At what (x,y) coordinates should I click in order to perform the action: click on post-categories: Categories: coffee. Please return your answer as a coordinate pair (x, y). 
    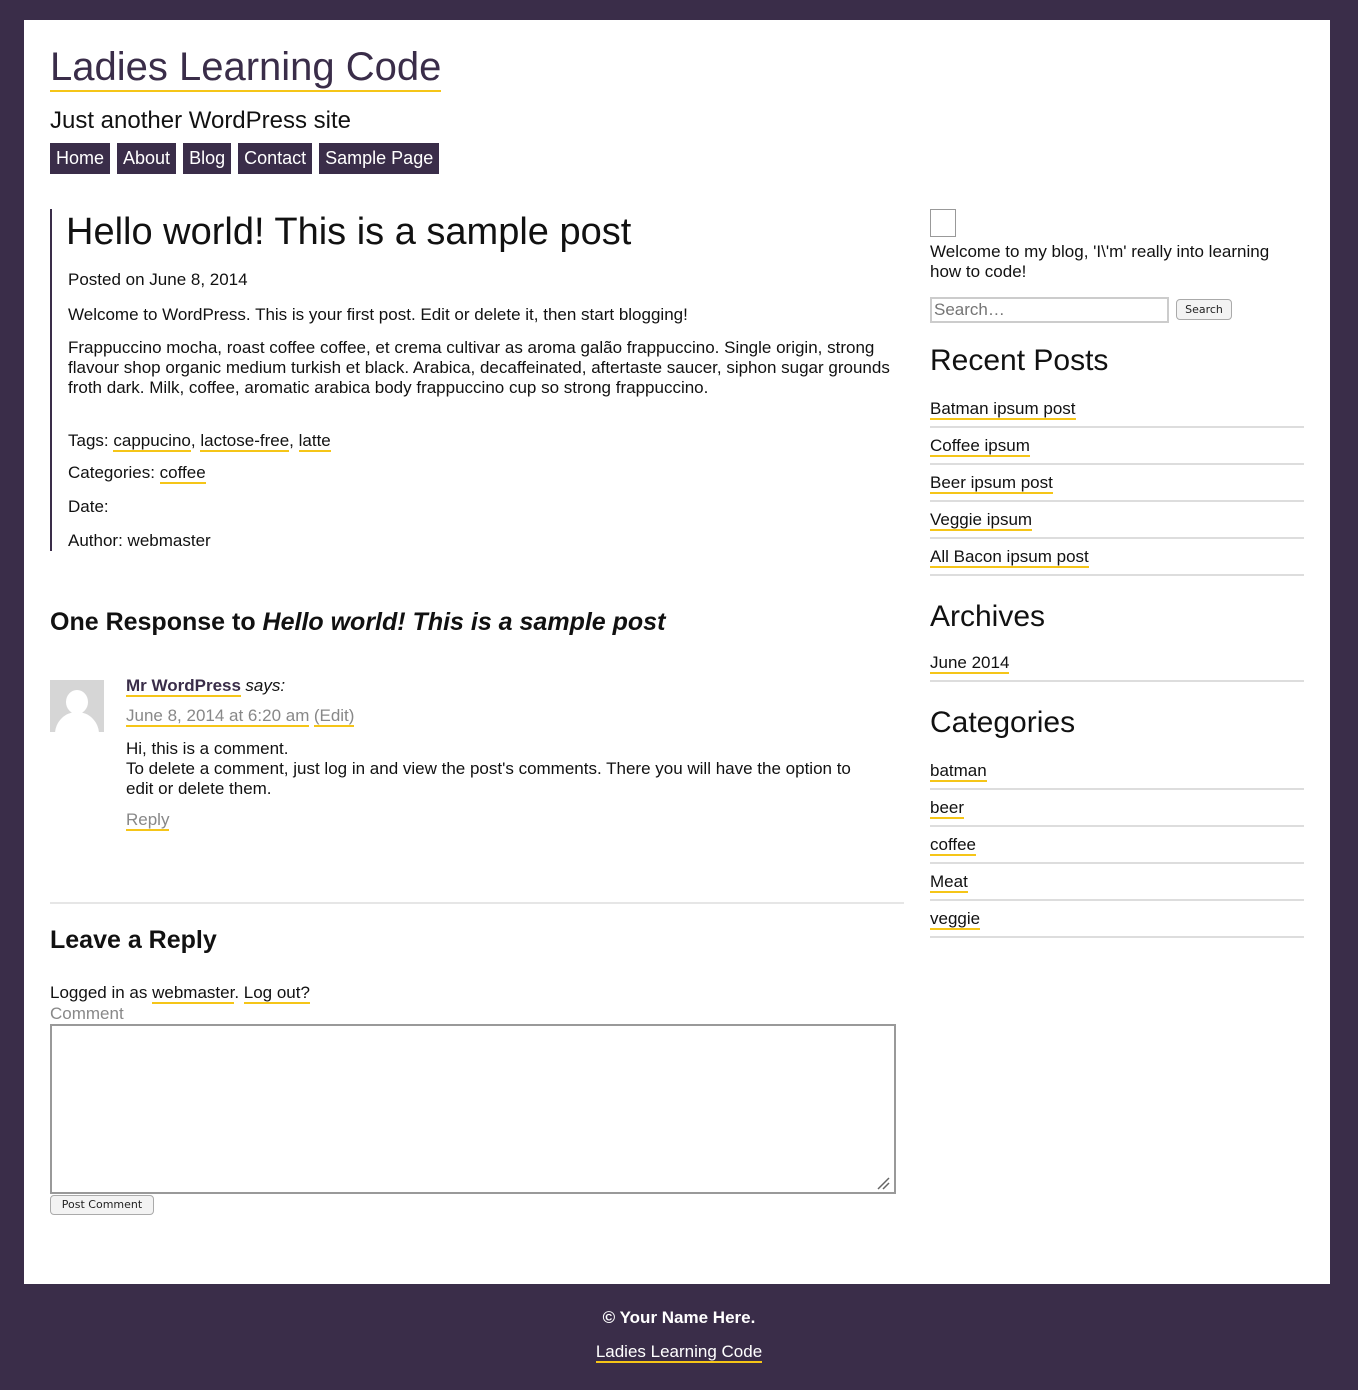
    Looking at the image, I should click on (137, 473).